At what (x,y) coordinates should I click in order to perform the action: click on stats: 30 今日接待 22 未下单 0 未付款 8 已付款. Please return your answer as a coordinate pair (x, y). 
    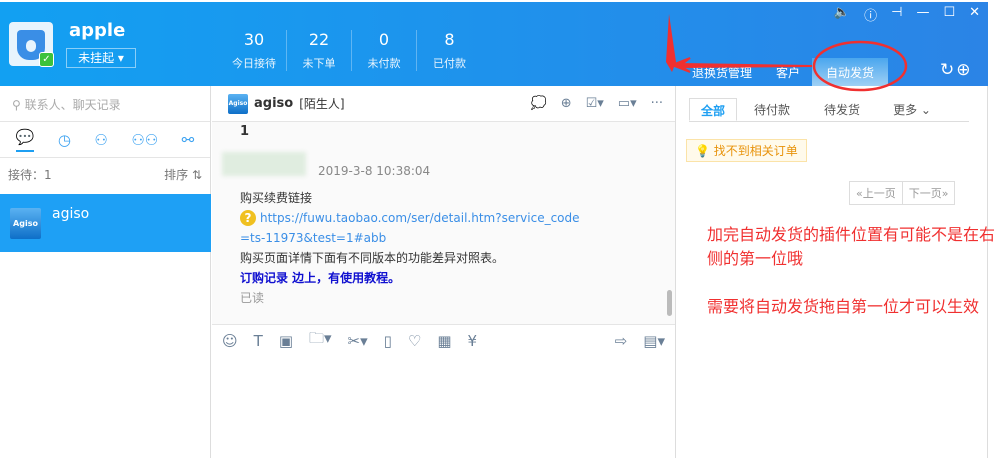
    Looking at the image, I should click on (352, 50).